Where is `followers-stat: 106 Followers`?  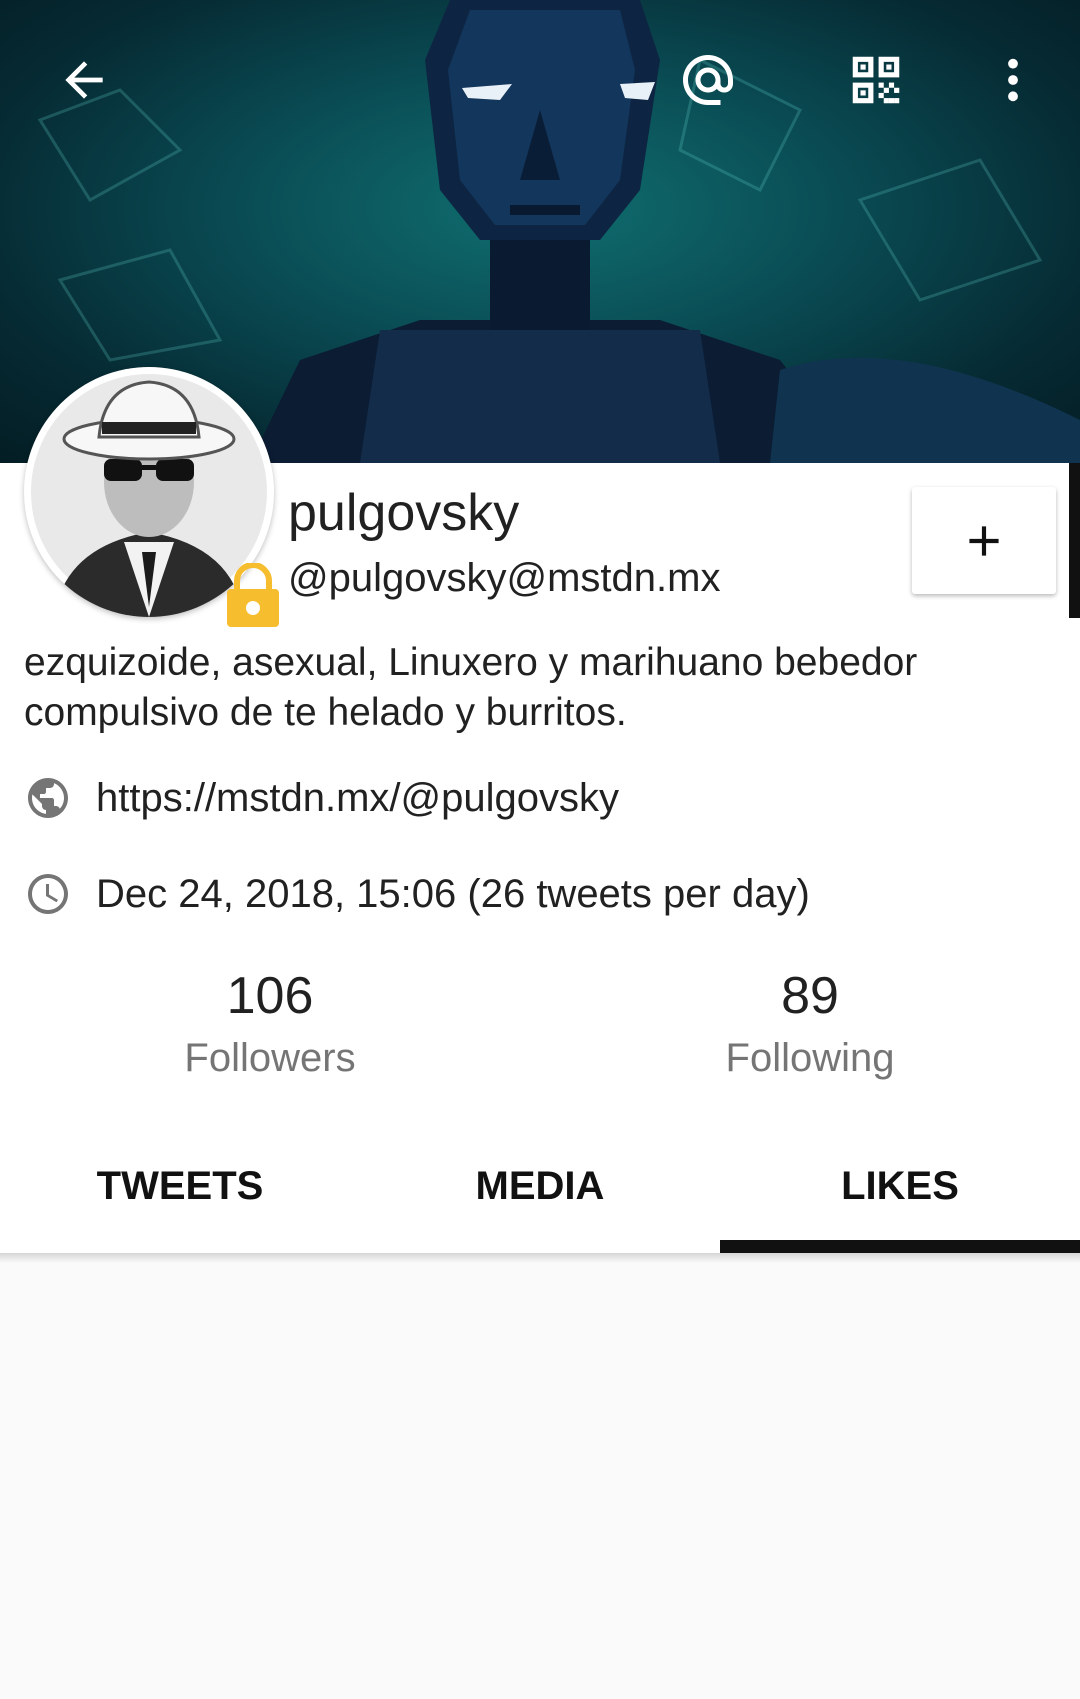
followers-stat: 106 Followers is located at coordinates (270, 1023).